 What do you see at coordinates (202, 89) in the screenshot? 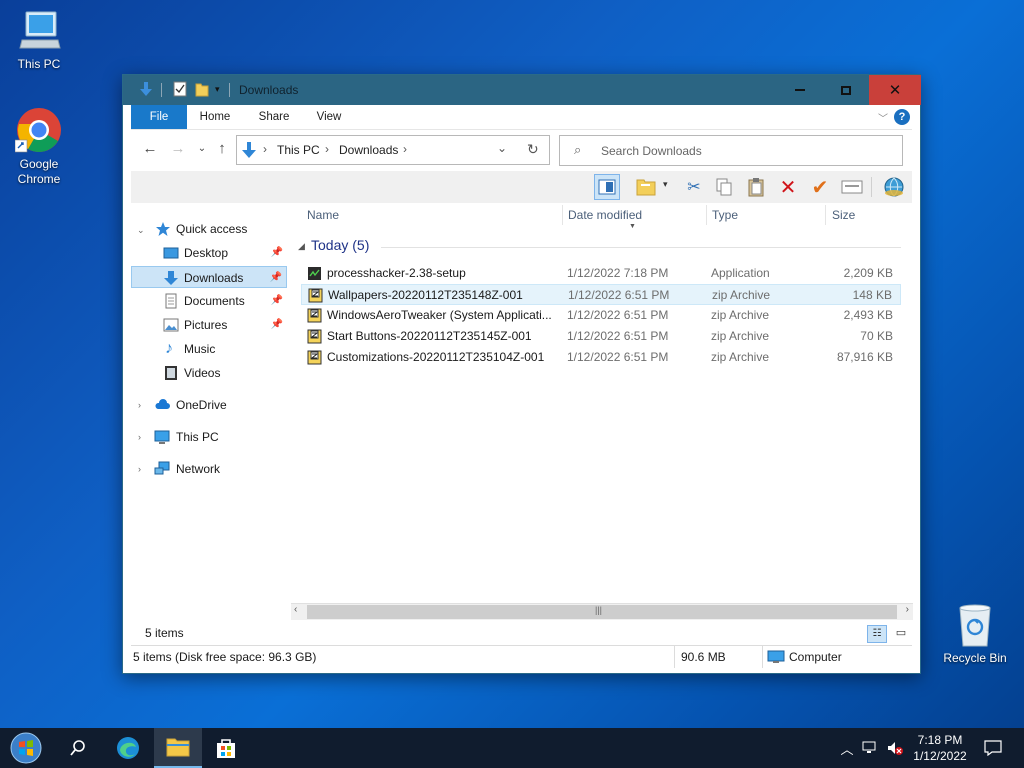
I see `new-folder-icon` at bounding box center [202, 89].